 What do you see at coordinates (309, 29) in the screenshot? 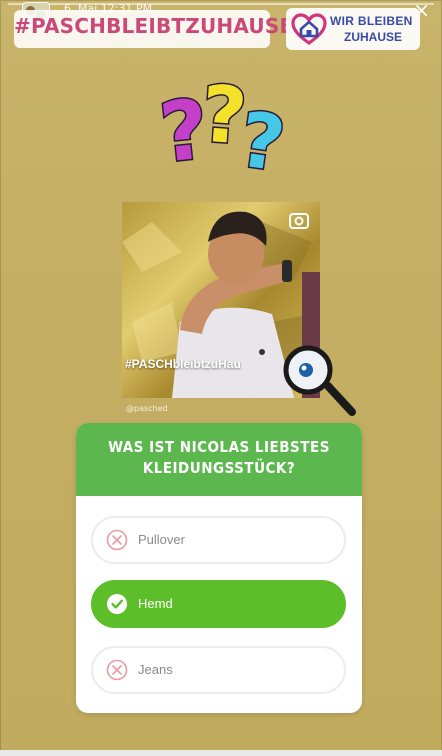
I see `heart-house-icon` at bounding box center [309, 29].